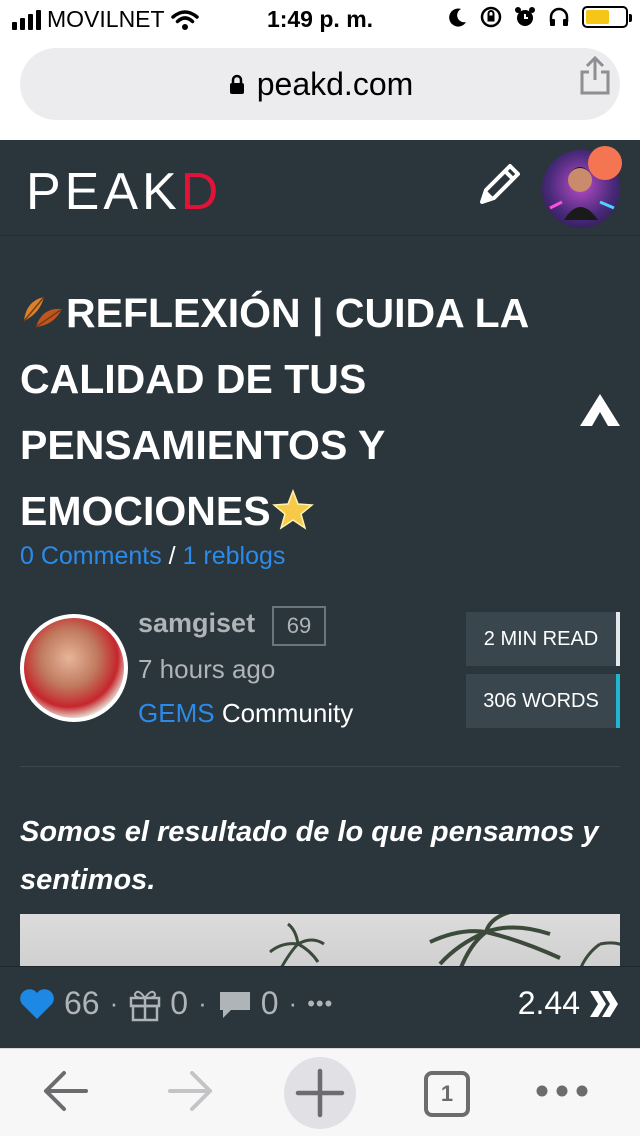 The width and height of the screenshot is (640, 1136). I want to click on comment-count: 0, so click(269, 1003).